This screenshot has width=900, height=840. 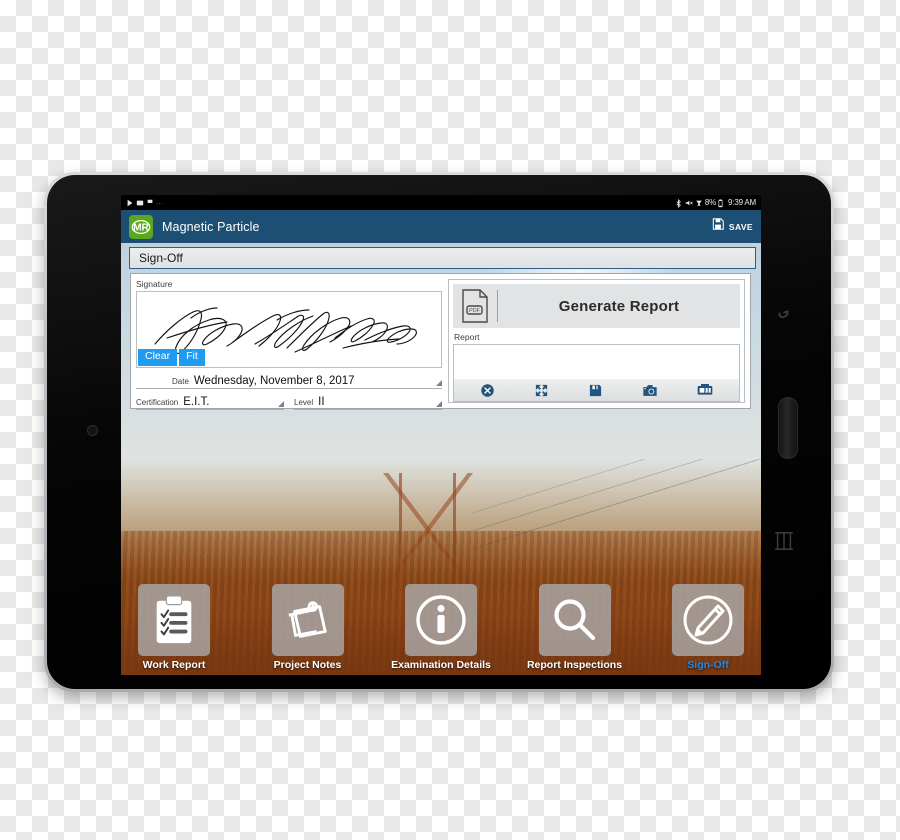 I want to click on camera-icon, so click(x=650, y=390).